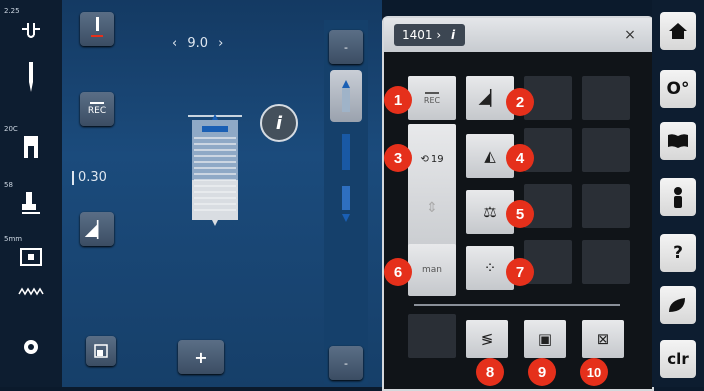 This screenshot has width=704, height=391. What do you see at coordinates (594, 372) in the screenshot?
I see `badge-10: 10` at bounding box center [594, 372].